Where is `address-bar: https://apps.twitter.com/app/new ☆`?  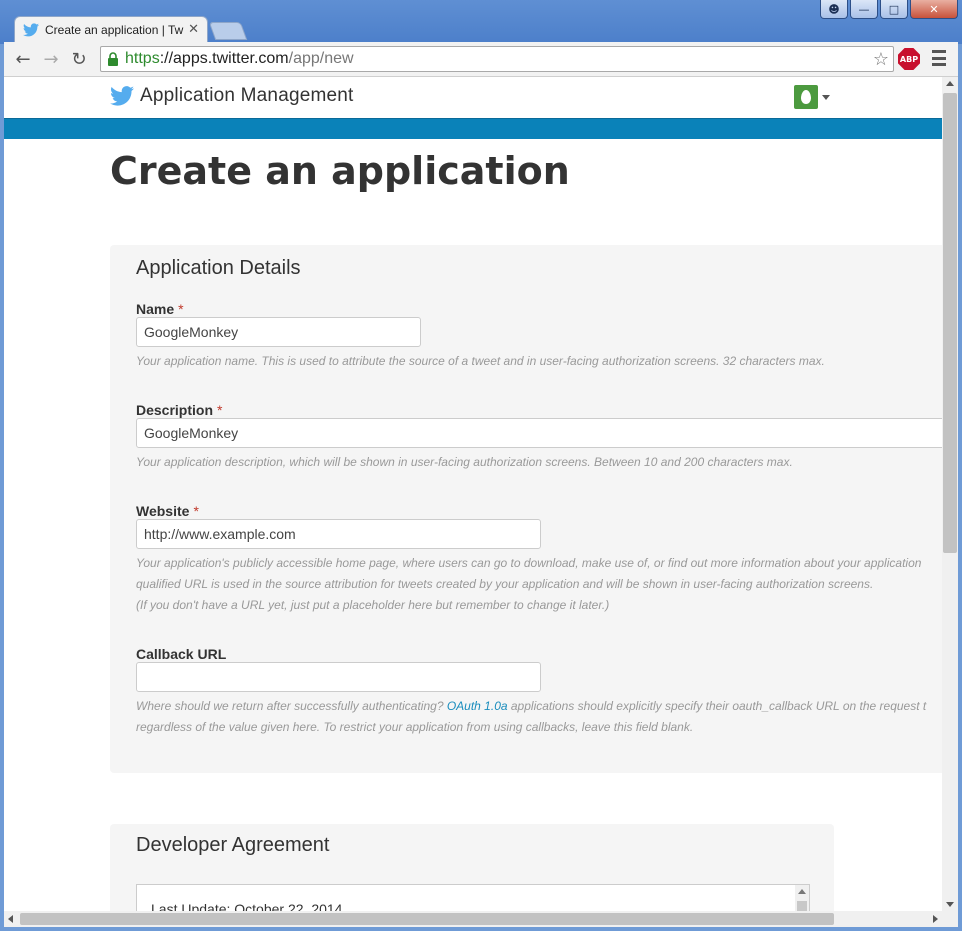
address-bar: https://apps.twitter.com/app/new ☆ is located at coordinates (497, 59).